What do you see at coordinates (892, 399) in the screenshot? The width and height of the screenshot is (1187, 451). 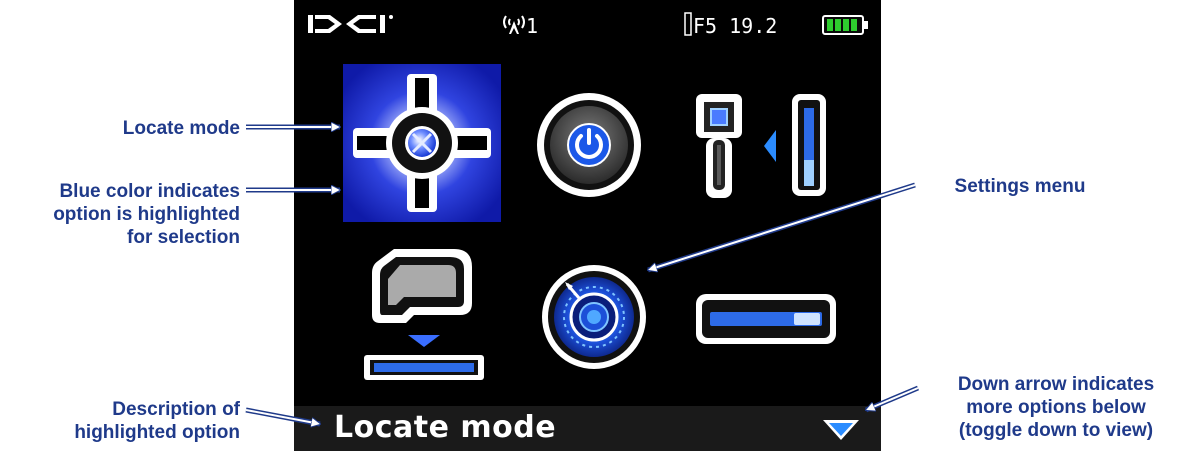 I see `arrow-down-arrow` at bounding box center [892, 399].